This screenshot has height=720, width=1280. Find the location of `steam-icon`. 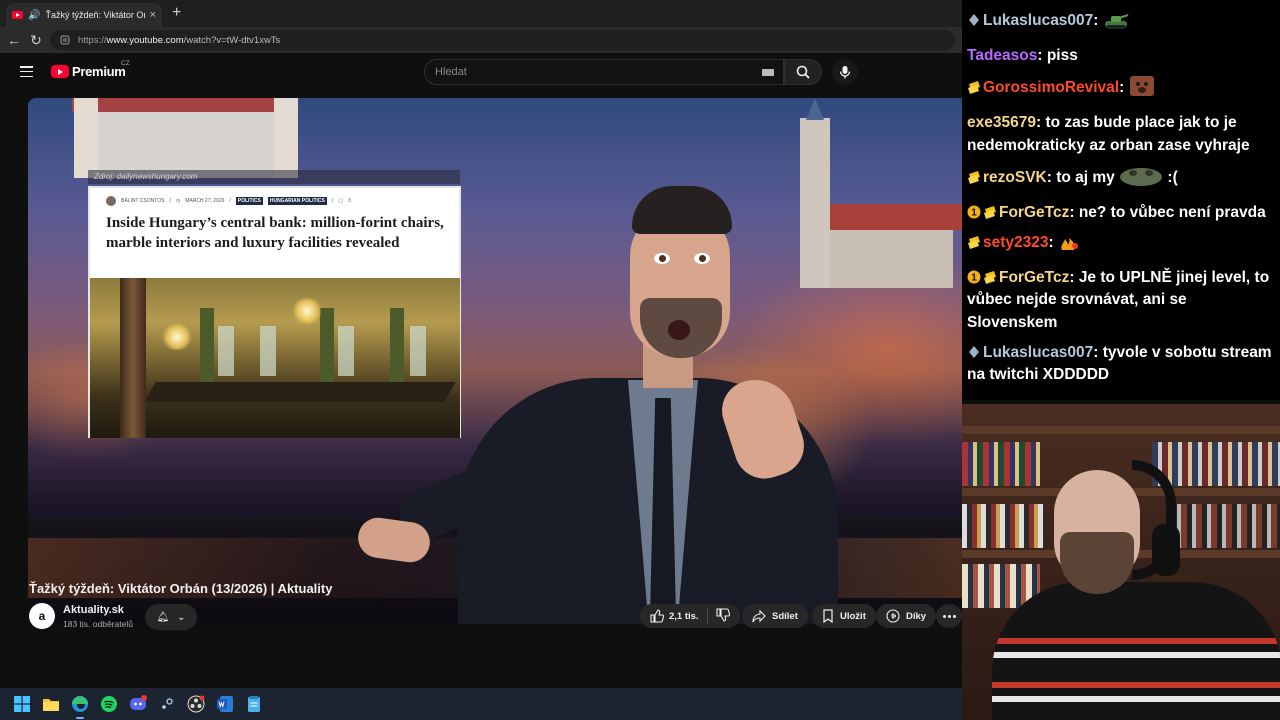

steam-icon is located at coordinates (167, 704).